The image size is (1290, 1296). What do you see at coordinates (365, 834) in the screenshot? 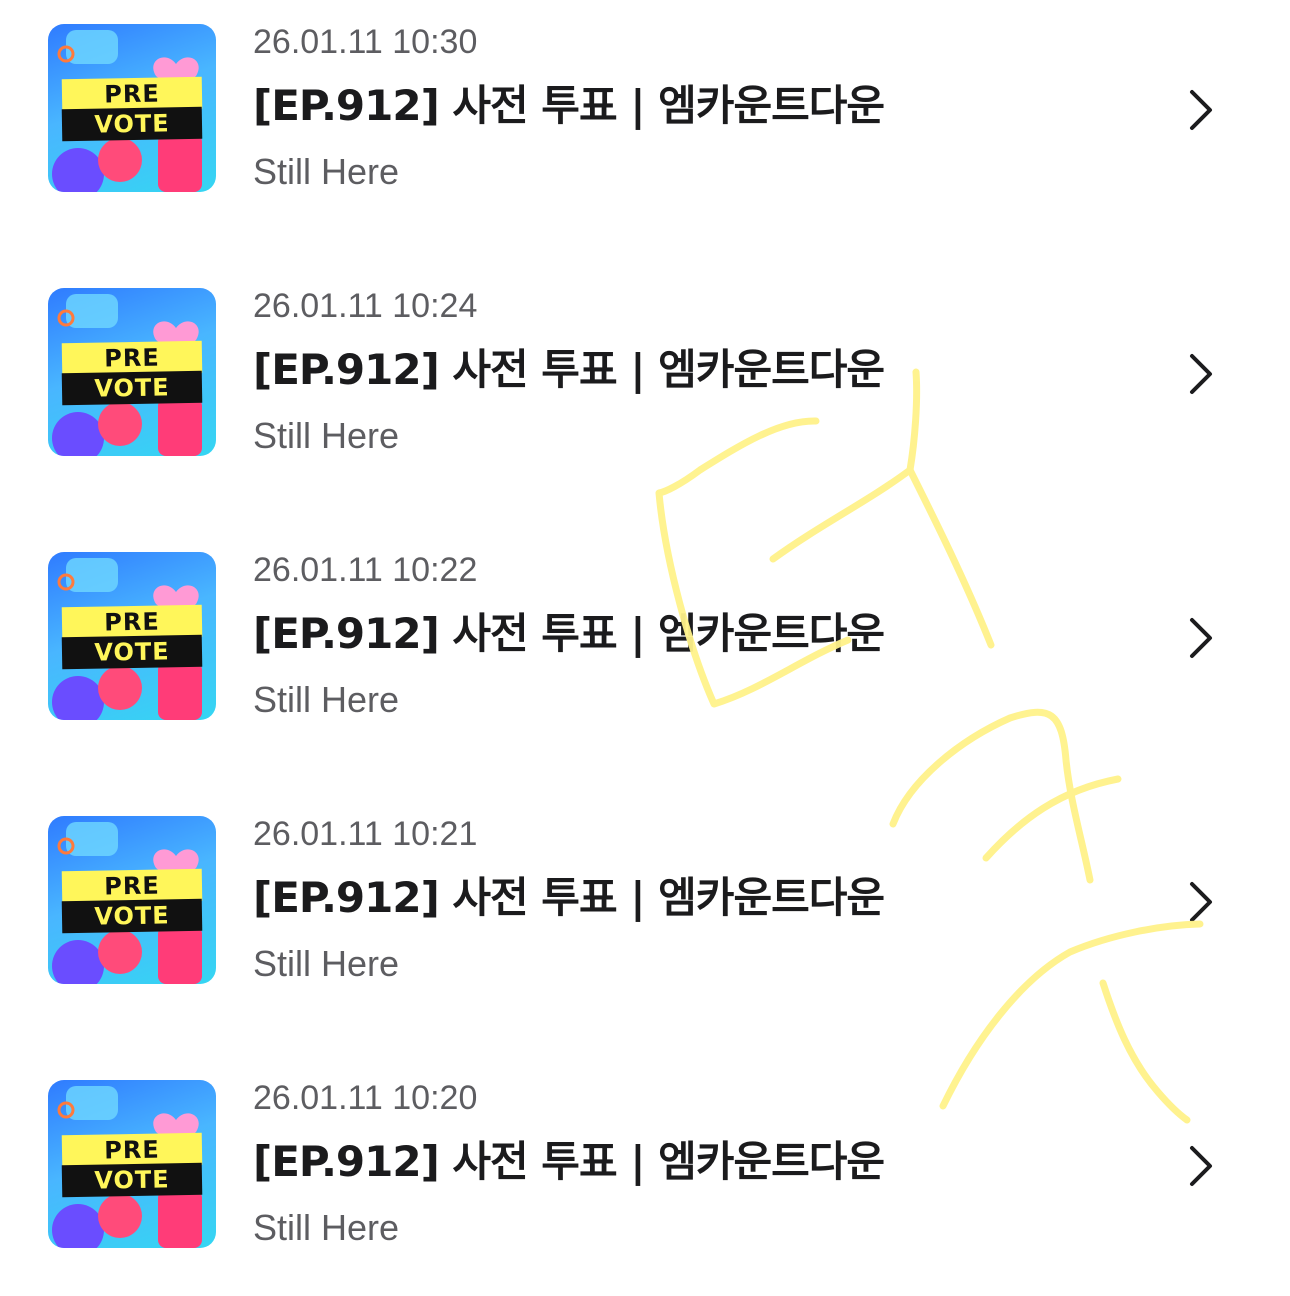
I see `item-date: 26.01.11 10:21` at bounding box center [365, 834].